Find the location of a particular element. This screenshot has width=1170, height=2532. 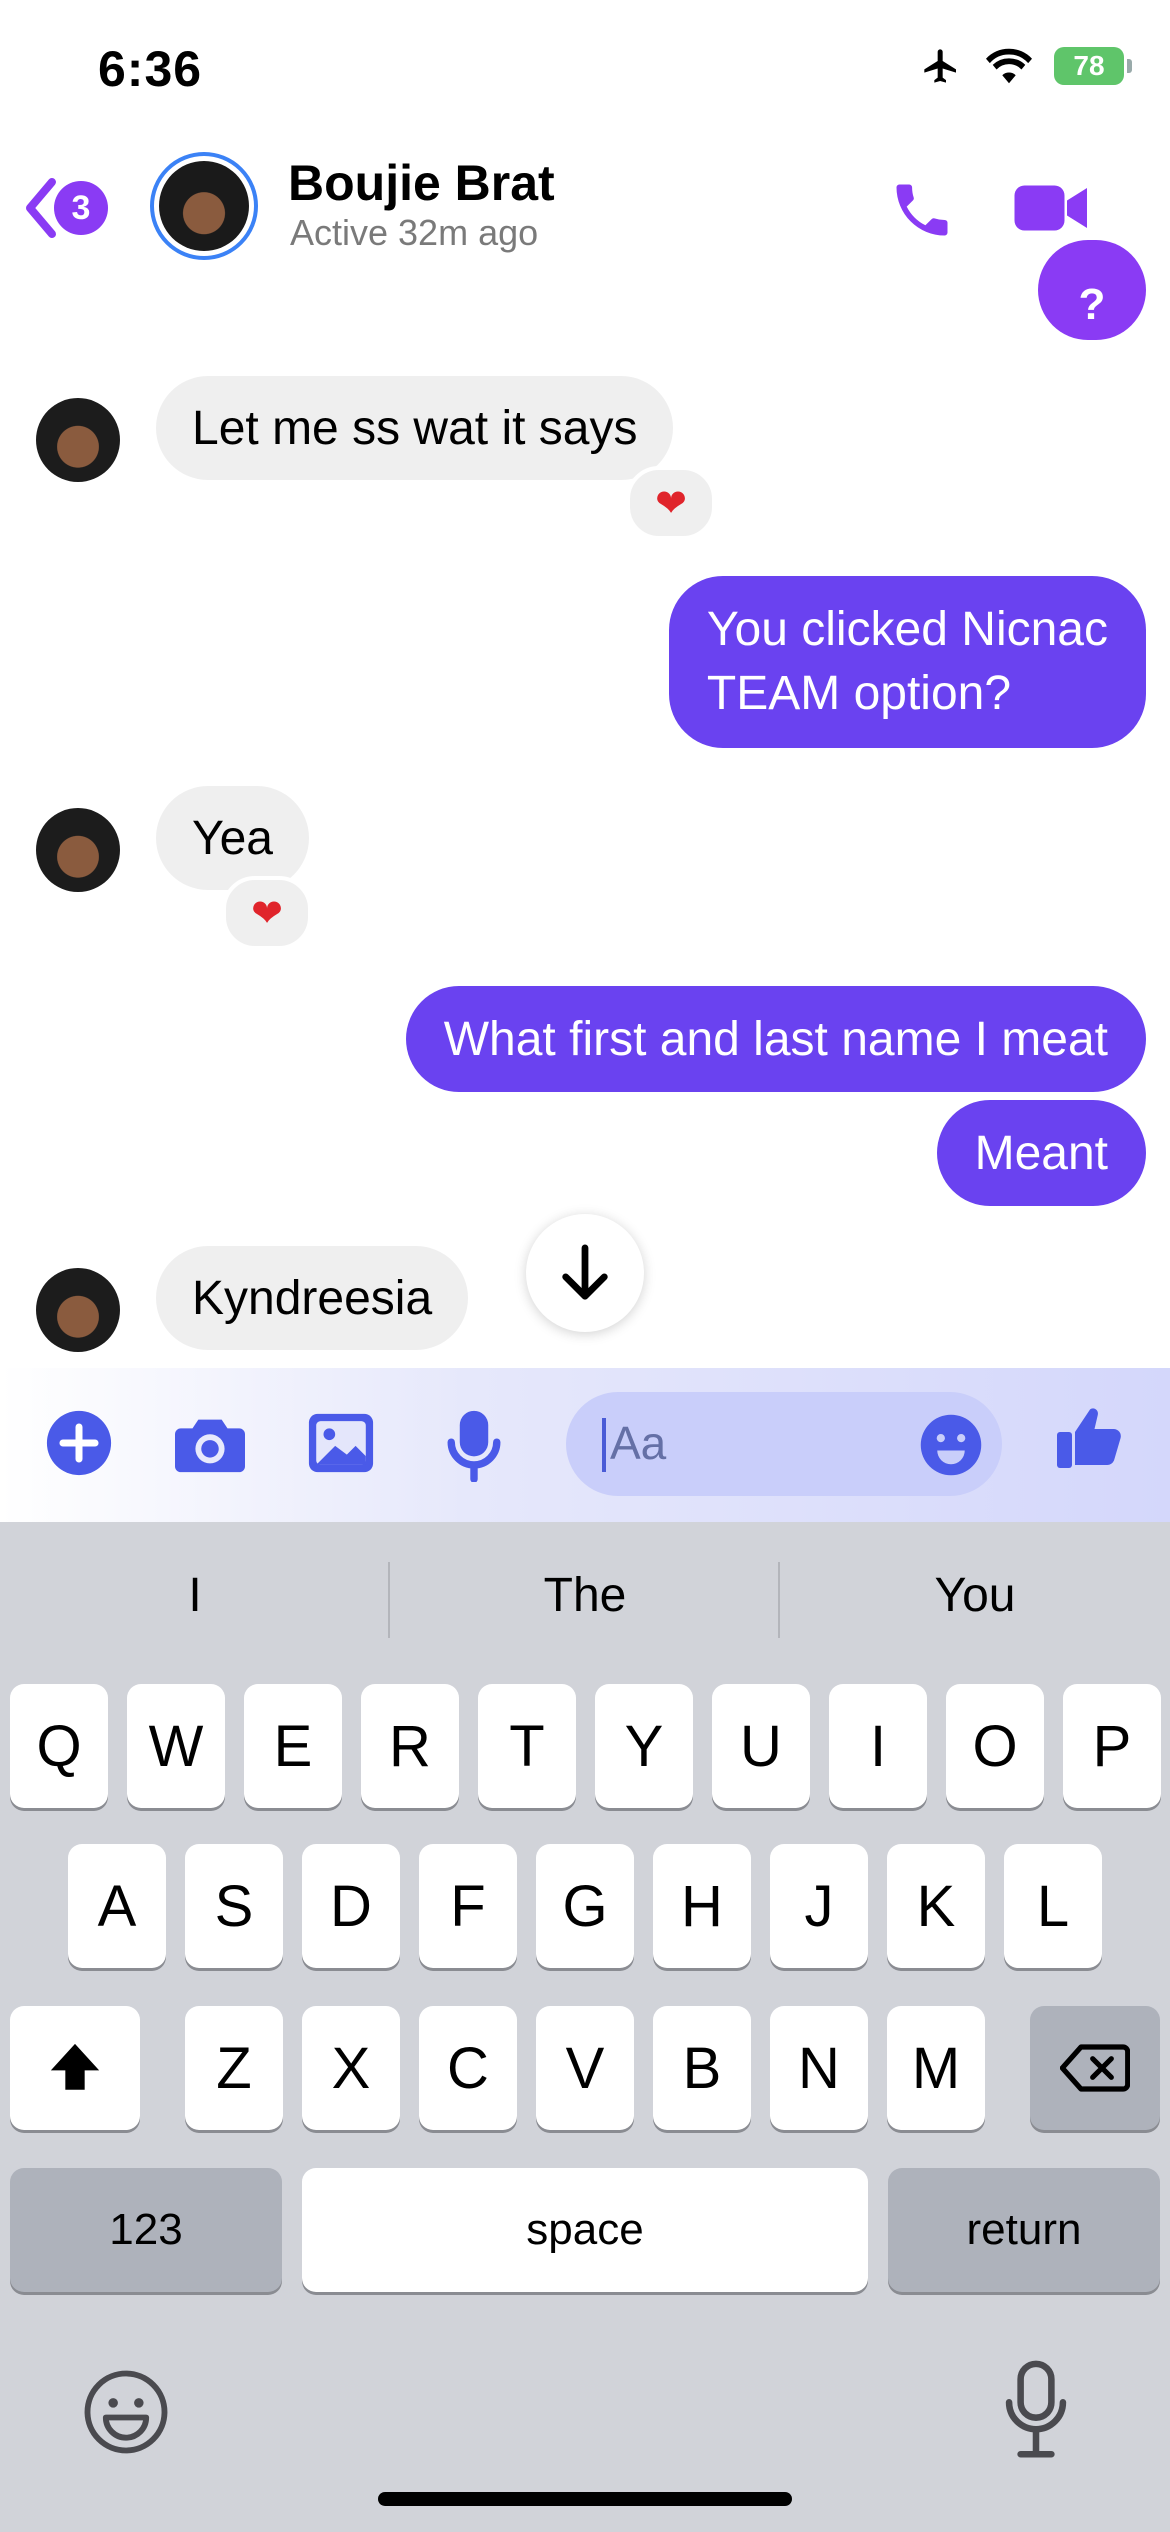

key: F is located at coordinates (468, 1906).